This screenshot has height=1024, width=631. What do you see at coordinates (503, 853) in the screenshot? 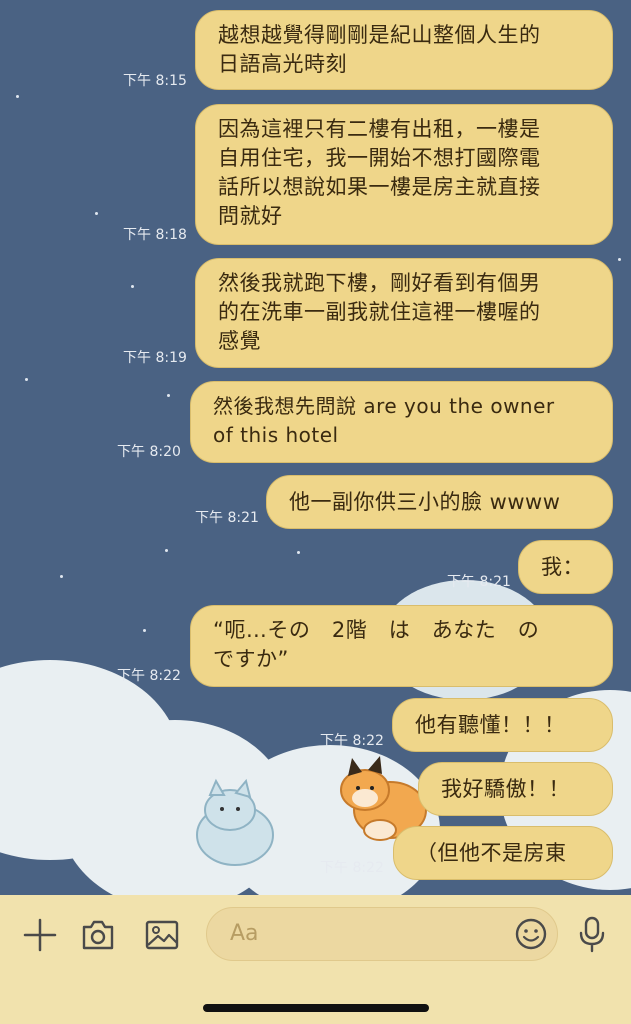
I see `message-bubble: （但他不是房東` at bounding box center [503, 853].